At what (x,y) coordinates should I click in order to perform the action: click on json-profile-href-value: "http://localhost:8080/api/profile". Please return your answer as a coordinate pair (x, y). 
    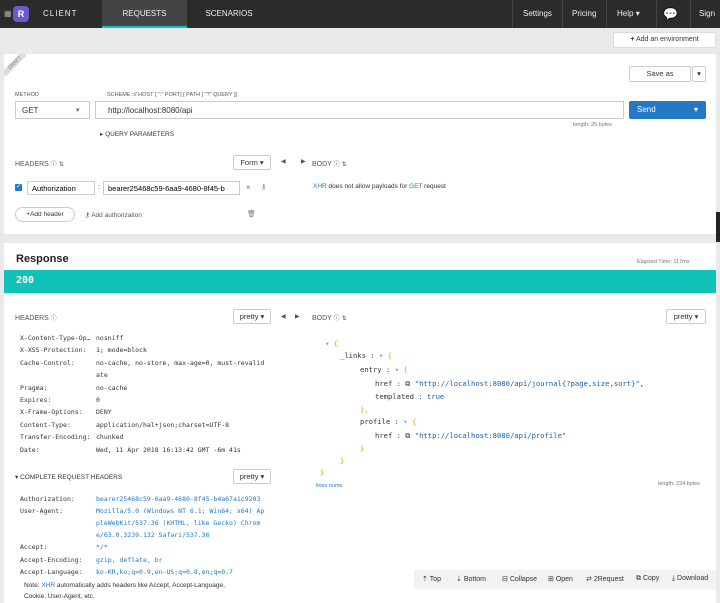
    Looking at the image, I should click on (490, 435).